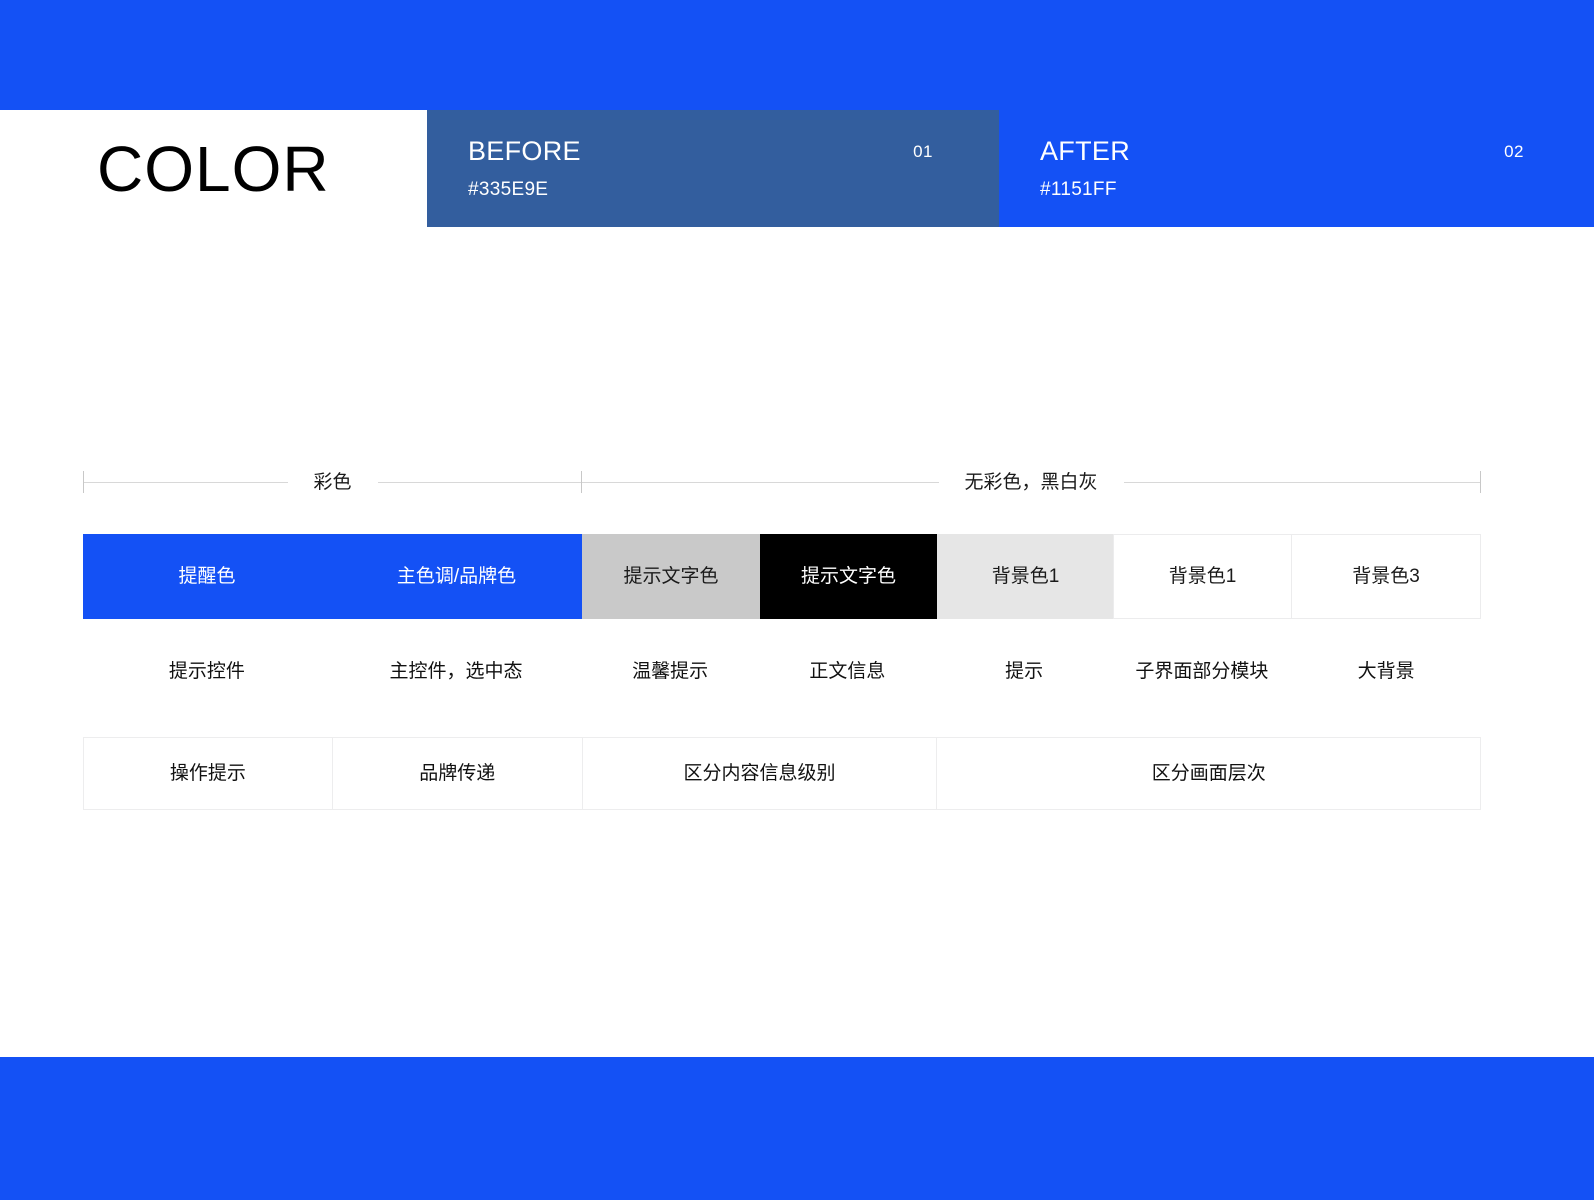 This screenshot has height=1200, width=1594. What do you see at coordinates (457, 773) in the screenshot?
I see `purpose-cell: 品牌传递` at bounding box center [457, 773].